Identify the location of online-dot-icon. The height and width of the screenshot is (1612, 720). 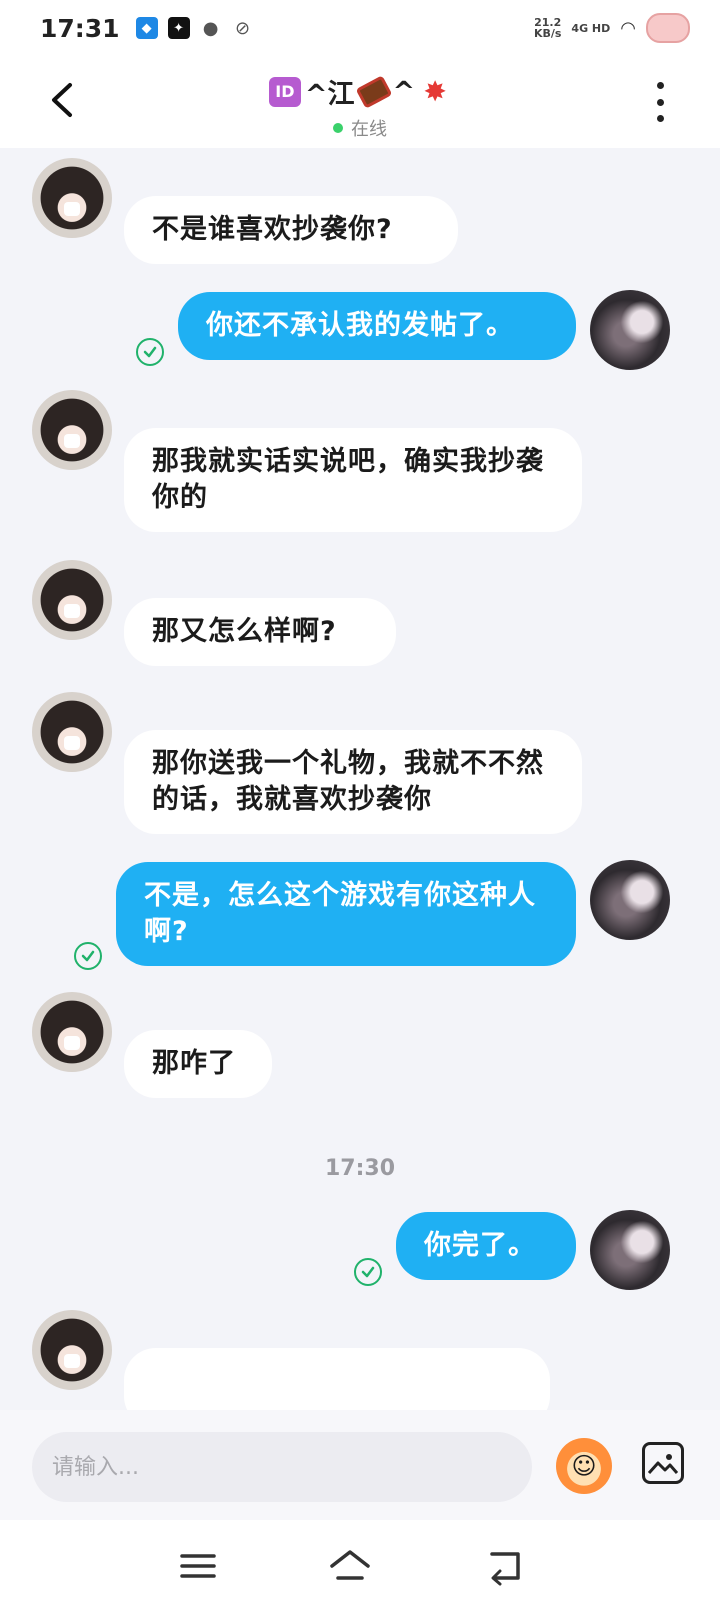
(338, 128).